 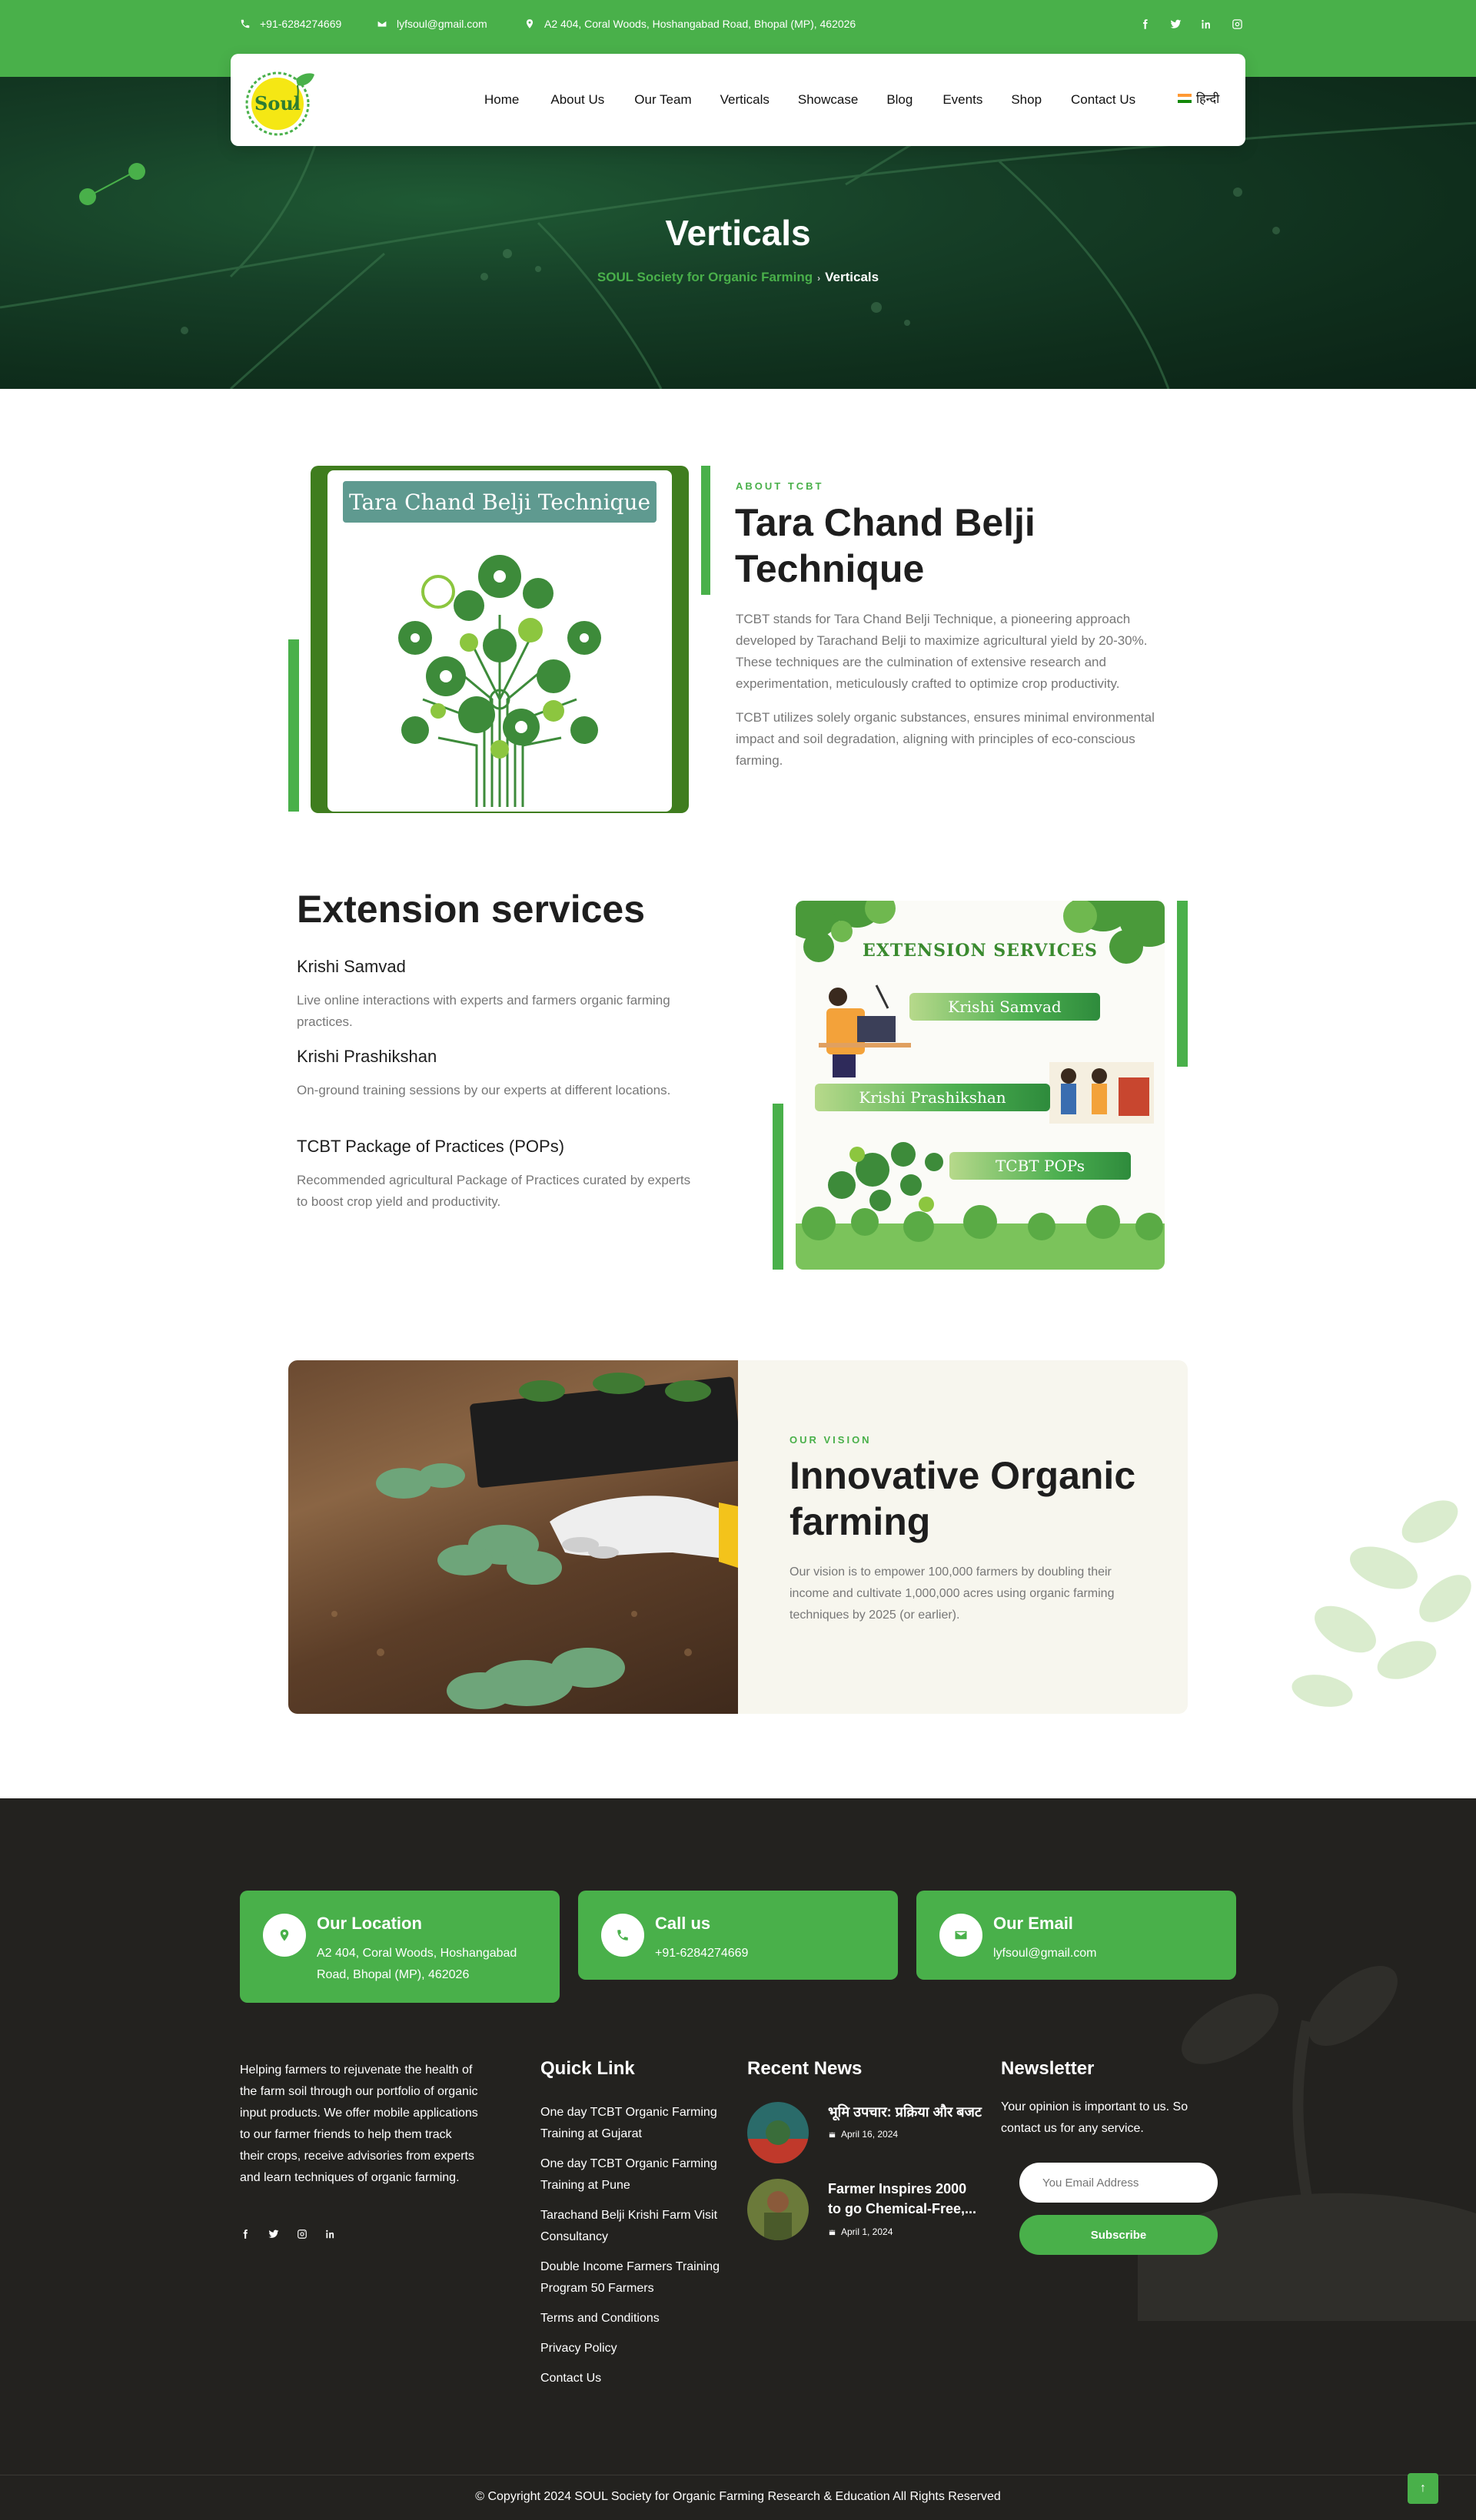 What do you see at coordinates (577, 100) in the screenshot?
I see `nav-about-us: About Us` at bounding box center [577, 100].